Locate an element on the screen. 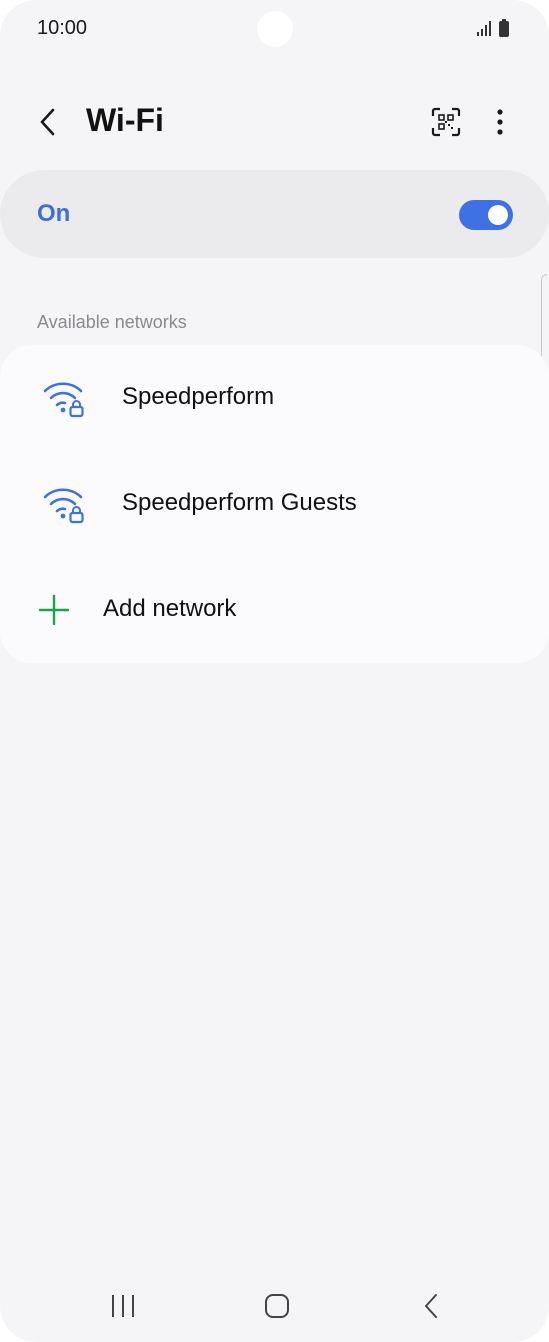 Image resolution: width=549 pixels, height=1342 pixels. recents-icon is located at coordinates (123, 1306).